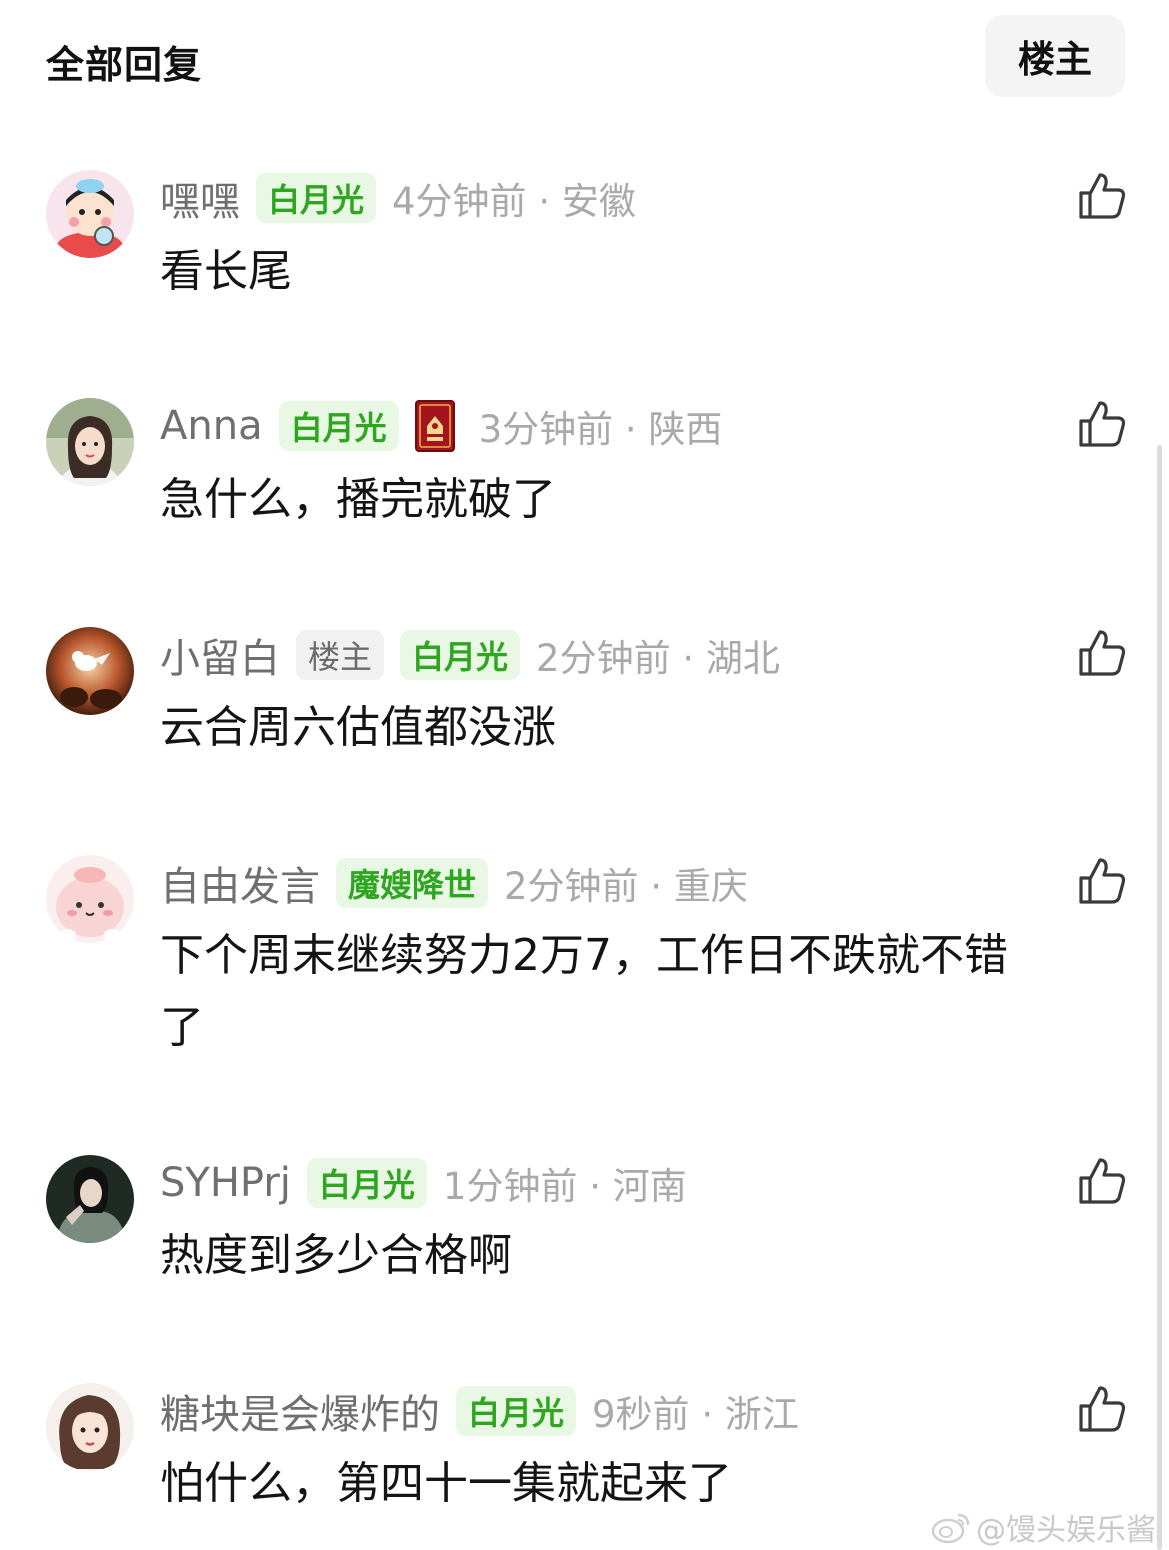 Image resolution: width=1169 pixels, height=1550 pixels. I want to click on fan-badge: 魔嫂降世, so click(412, 883).